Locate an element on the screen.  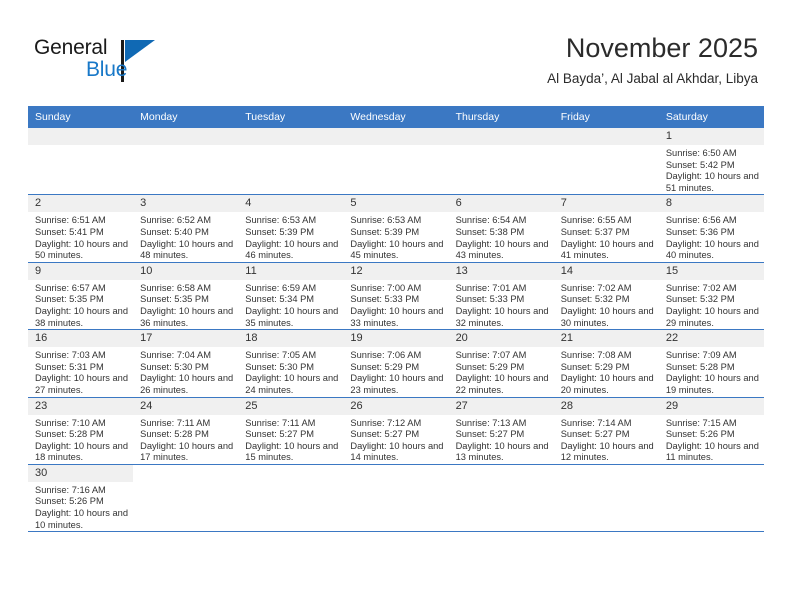
sunrise-text: Sunrise: 7:11 AM is located at coordinates (175, 422).